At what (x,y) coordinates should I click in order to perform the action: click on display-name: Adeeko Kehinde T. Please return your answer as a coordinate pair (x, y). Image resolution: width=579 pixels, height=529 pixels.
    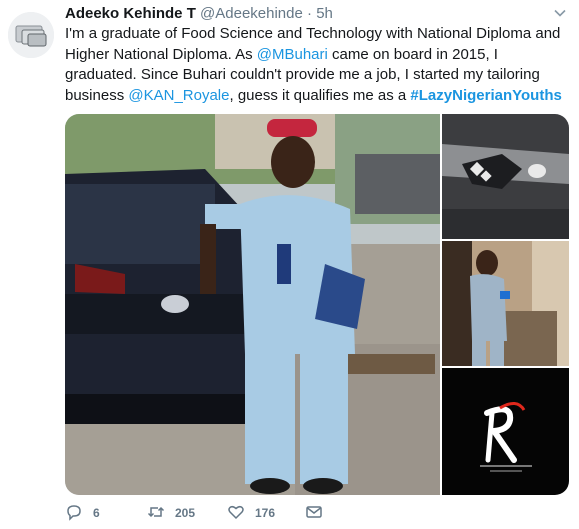
    Looking at the image, I should click on (130, 13).